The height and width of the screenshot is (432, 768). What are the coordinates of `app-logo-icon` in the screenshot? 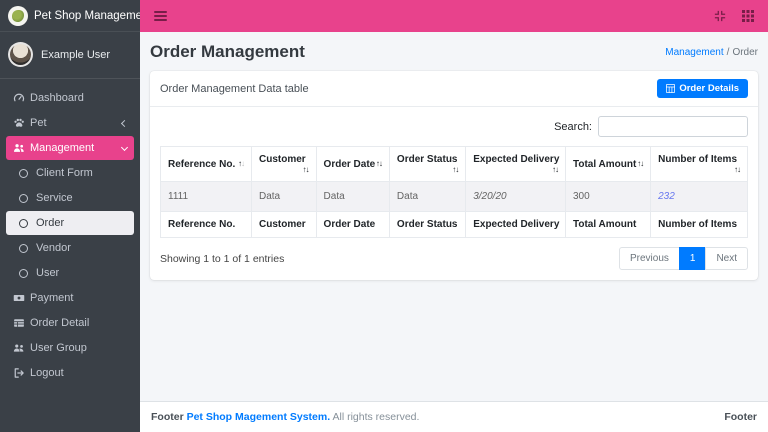 It's located at (18, 15).